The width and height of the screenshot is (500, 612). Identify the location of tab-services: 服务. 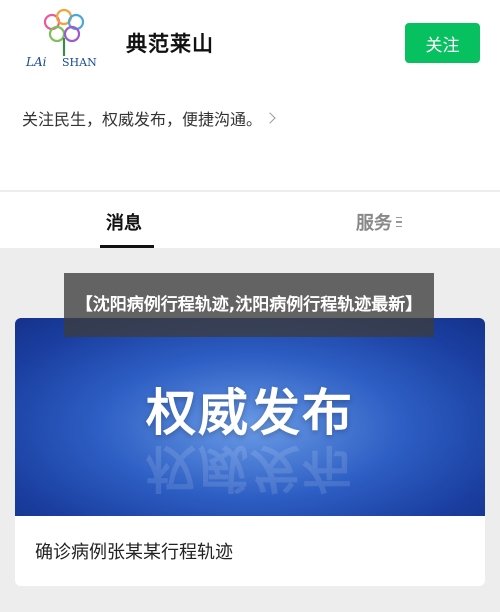
(379, 222).